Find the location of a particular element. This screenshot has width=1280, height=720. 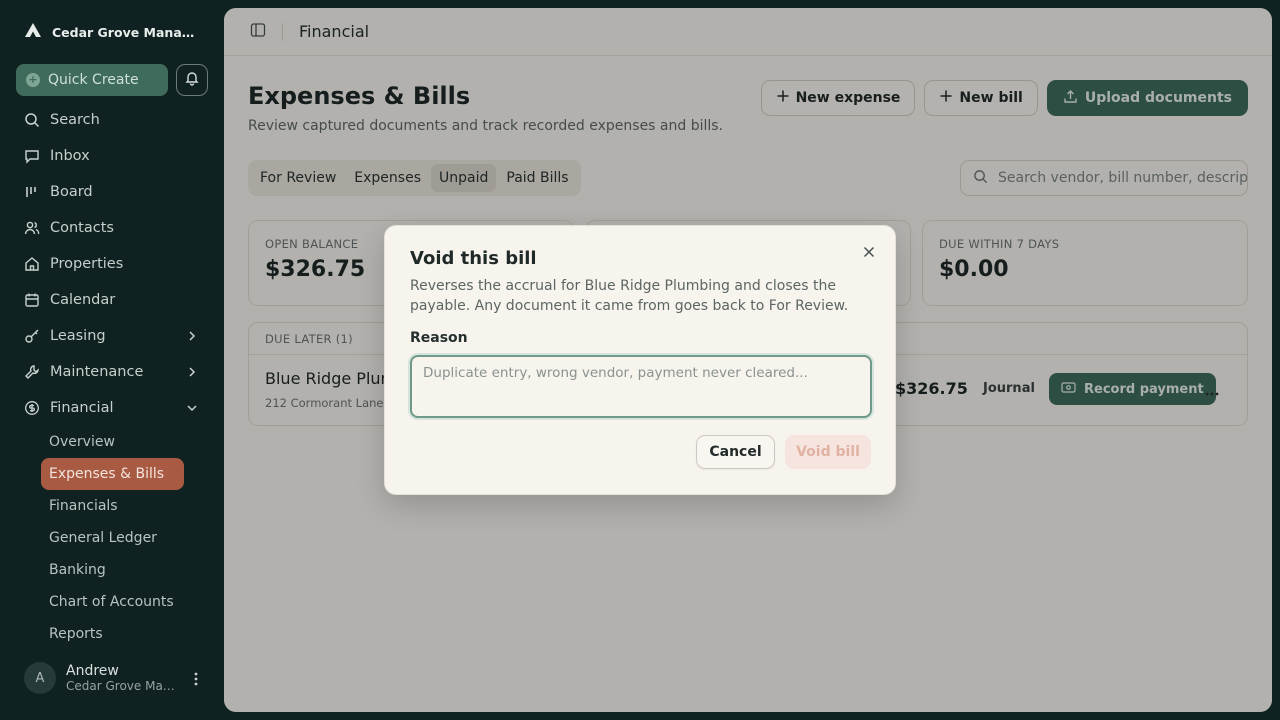

sidebar-item-label: Calendar is located at coordinates (83, 300).